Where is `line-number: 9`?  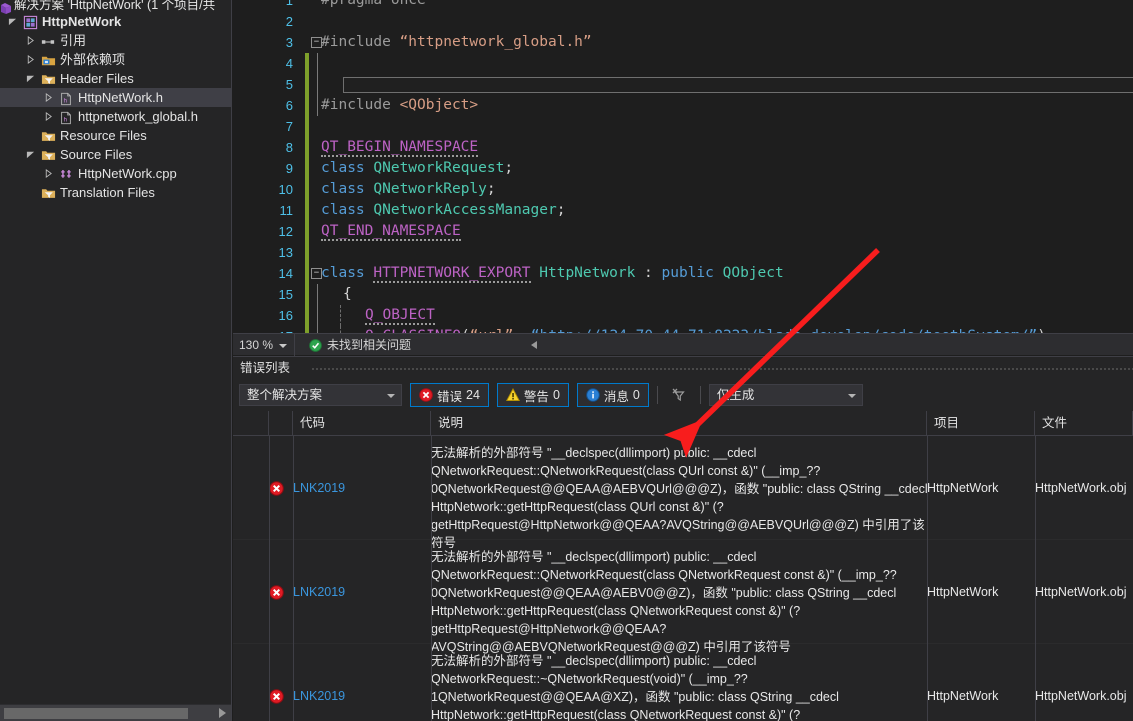 line-number: 9 is located at coordinates (289, 168).